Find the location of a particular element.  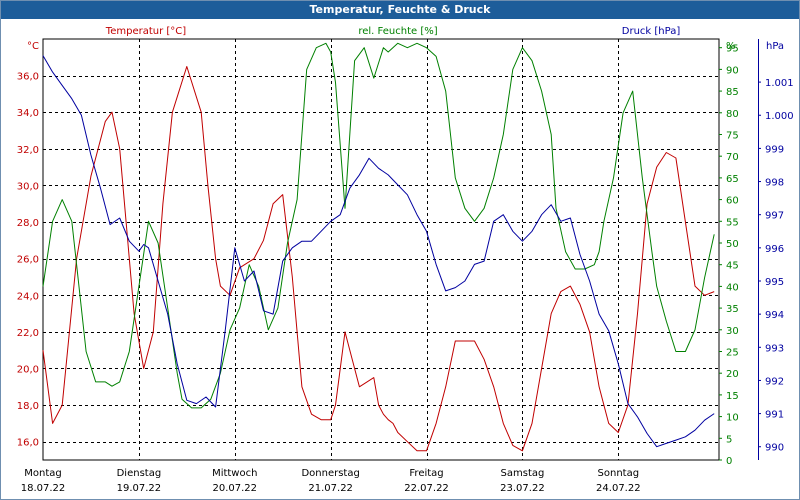

temperature-tick-label: 16,0 is located at coordinates (28, 443).